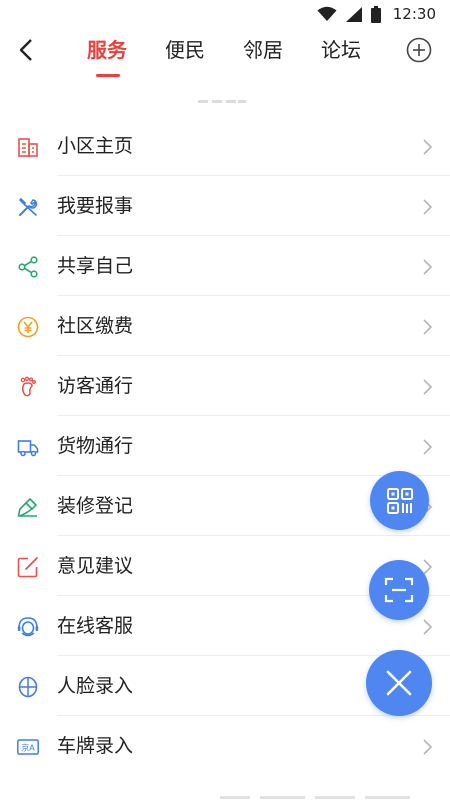 This screenshot has width=450, height=800. Describe the element at coordinates (341, 50) in the screenshot. I see `tab-label: 论坛` at that location.